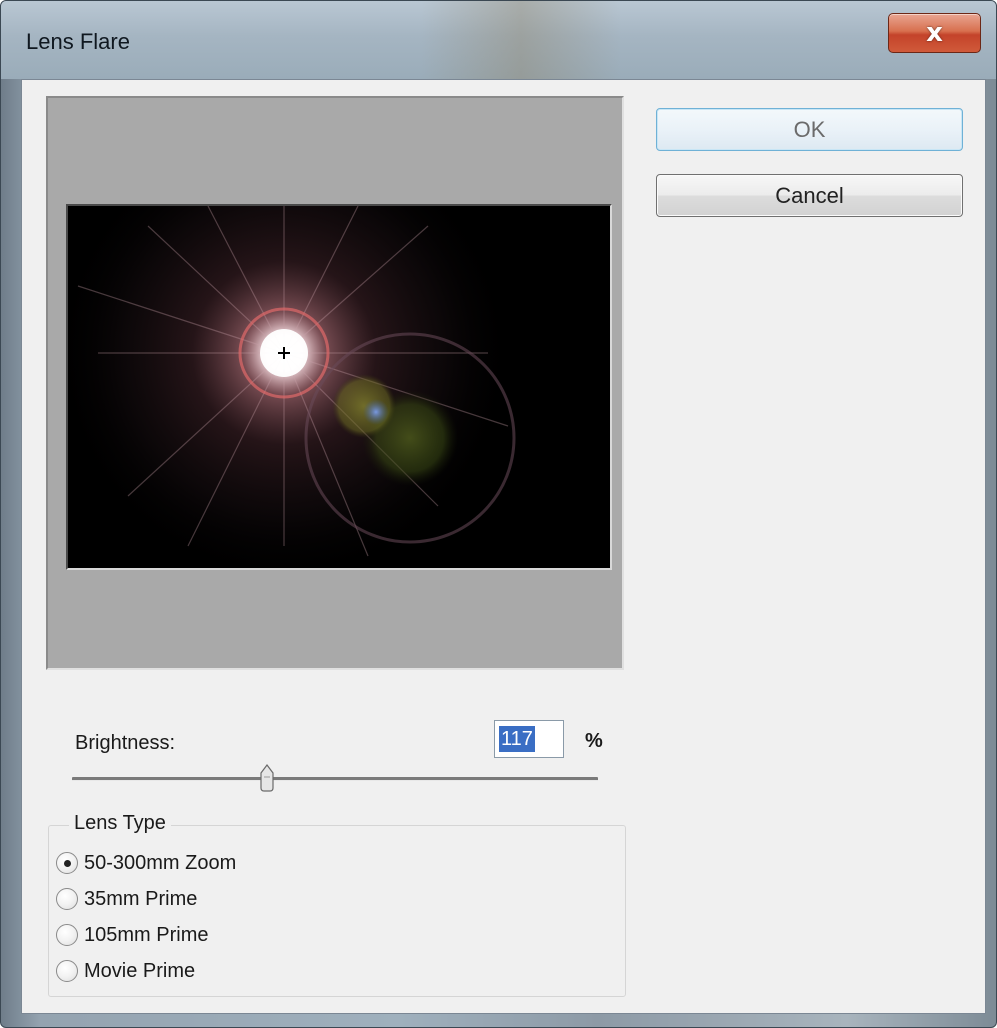 The width and height of the screenshot is (997, 1028). I want to click on radio-35mm-prime: 35mm Prime, so click(126, 899).